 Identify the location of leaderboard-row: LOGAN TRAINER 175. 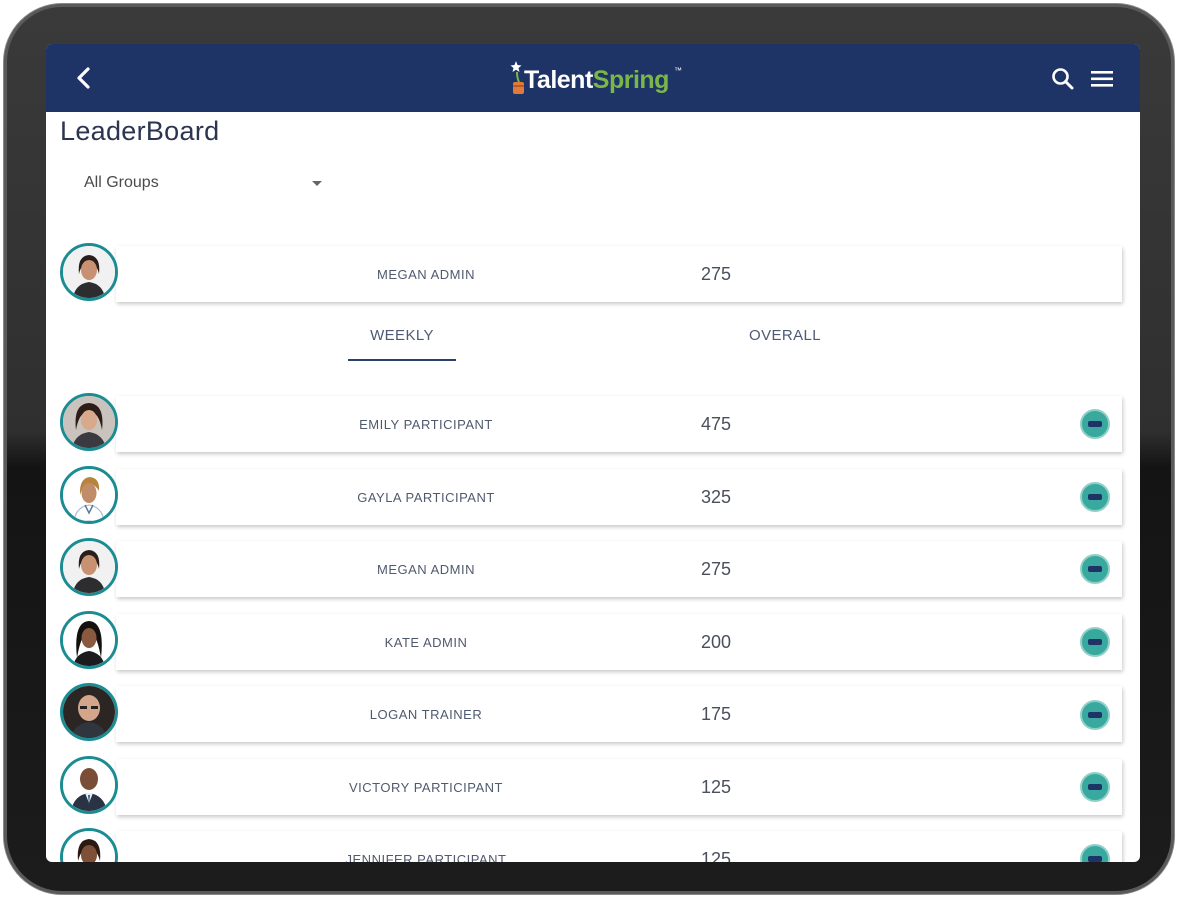
(619, 714).